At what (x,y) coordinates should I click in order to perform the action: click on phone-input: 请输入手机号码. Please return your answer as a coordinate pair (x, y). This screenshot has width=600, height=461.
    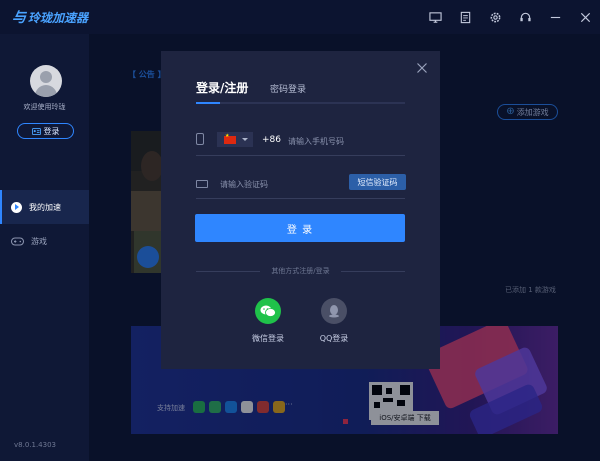
    Looking at the image, I should click on (316, 141).